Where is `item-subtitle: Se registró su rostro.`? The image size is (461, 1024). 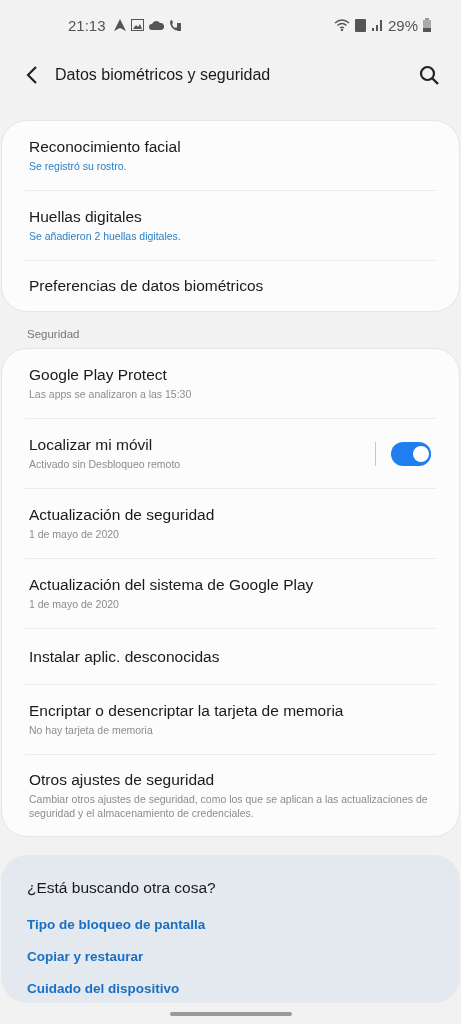 item-subtitle: Se registró su rostro. is located at coordinates (78, 166).